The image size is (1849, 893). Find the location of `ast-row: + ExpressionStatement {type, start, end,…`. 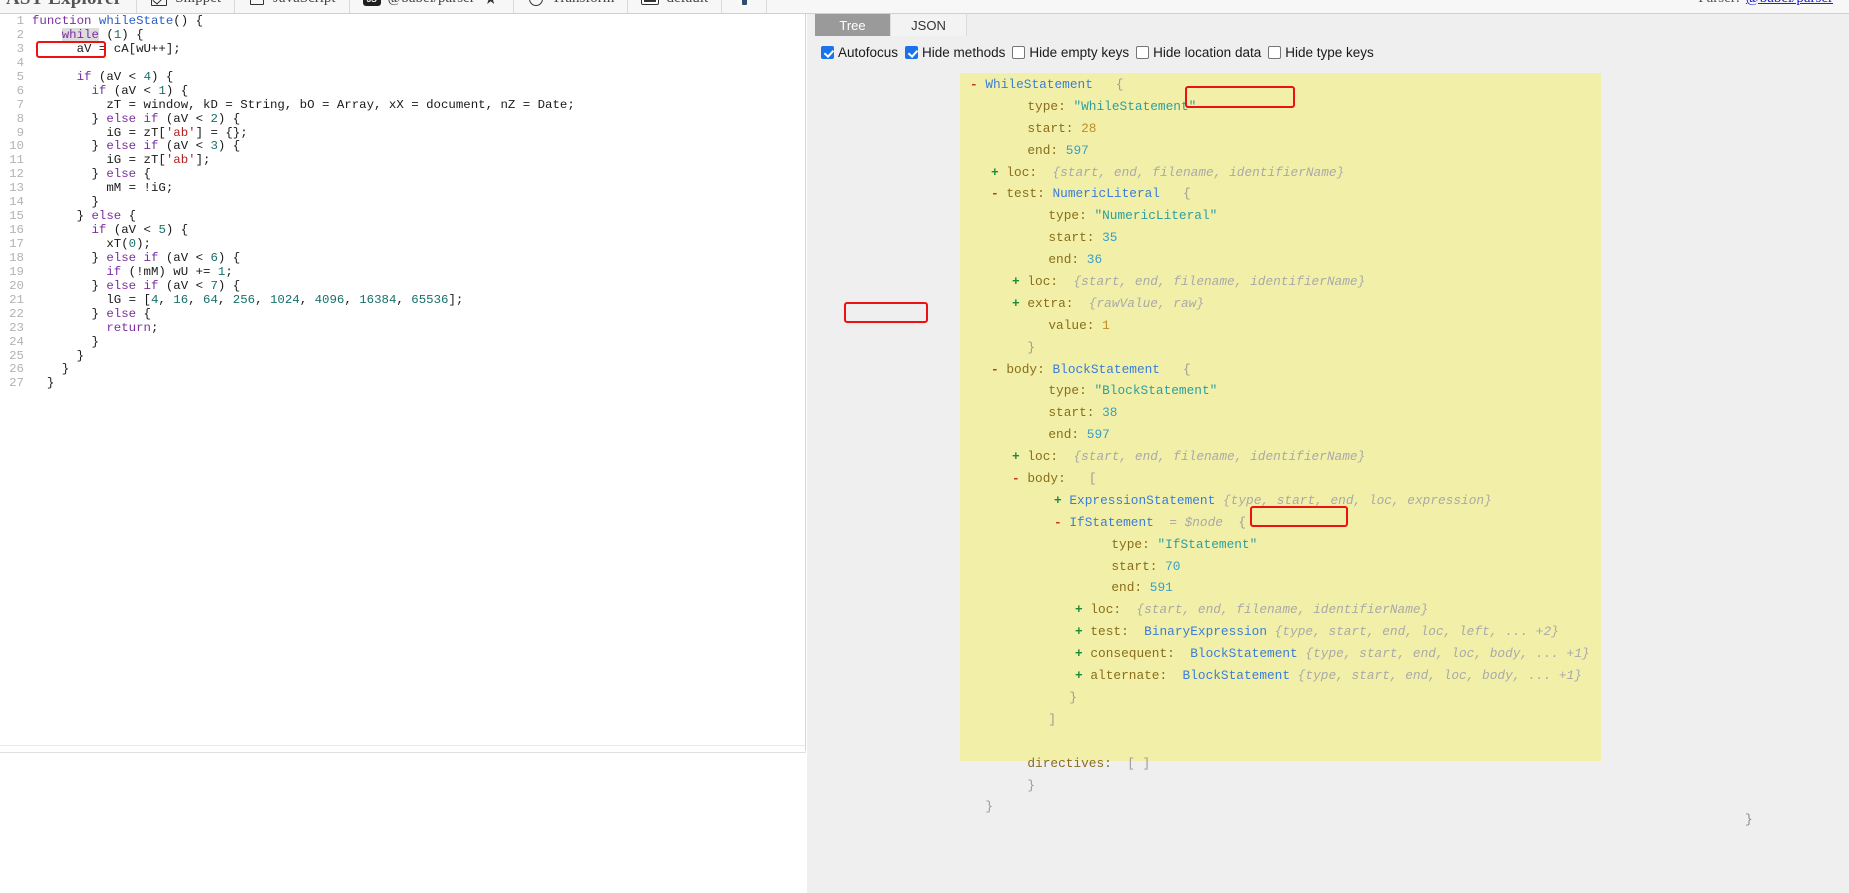

ast-row: + ExpressionStatement {type, start, end,… is located at coordinates (1332, 501).